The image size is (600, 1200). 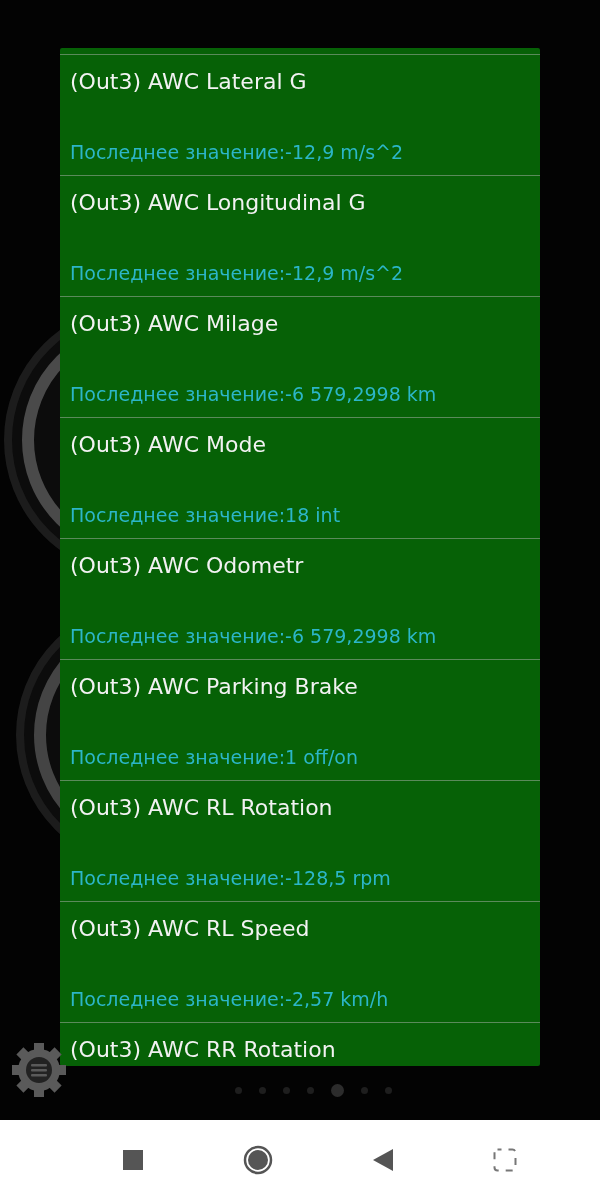 What do you see at coordinates (300, 114) in the screenshot?
I see `parameter-item: (Out3) AWC Lateral G Последнее значение:-12,9 m/s^2` at bounding box center [300, 114].